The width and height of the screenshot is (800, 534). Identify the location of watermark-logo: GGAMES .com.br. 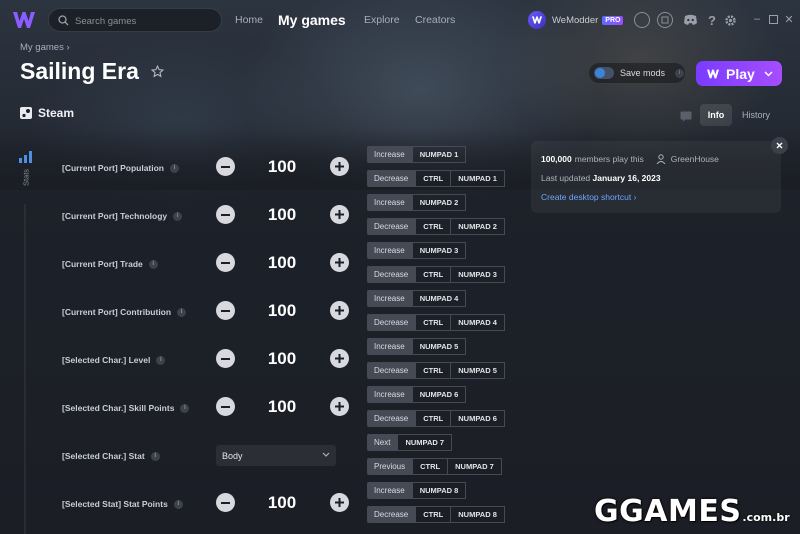
(692, 511).